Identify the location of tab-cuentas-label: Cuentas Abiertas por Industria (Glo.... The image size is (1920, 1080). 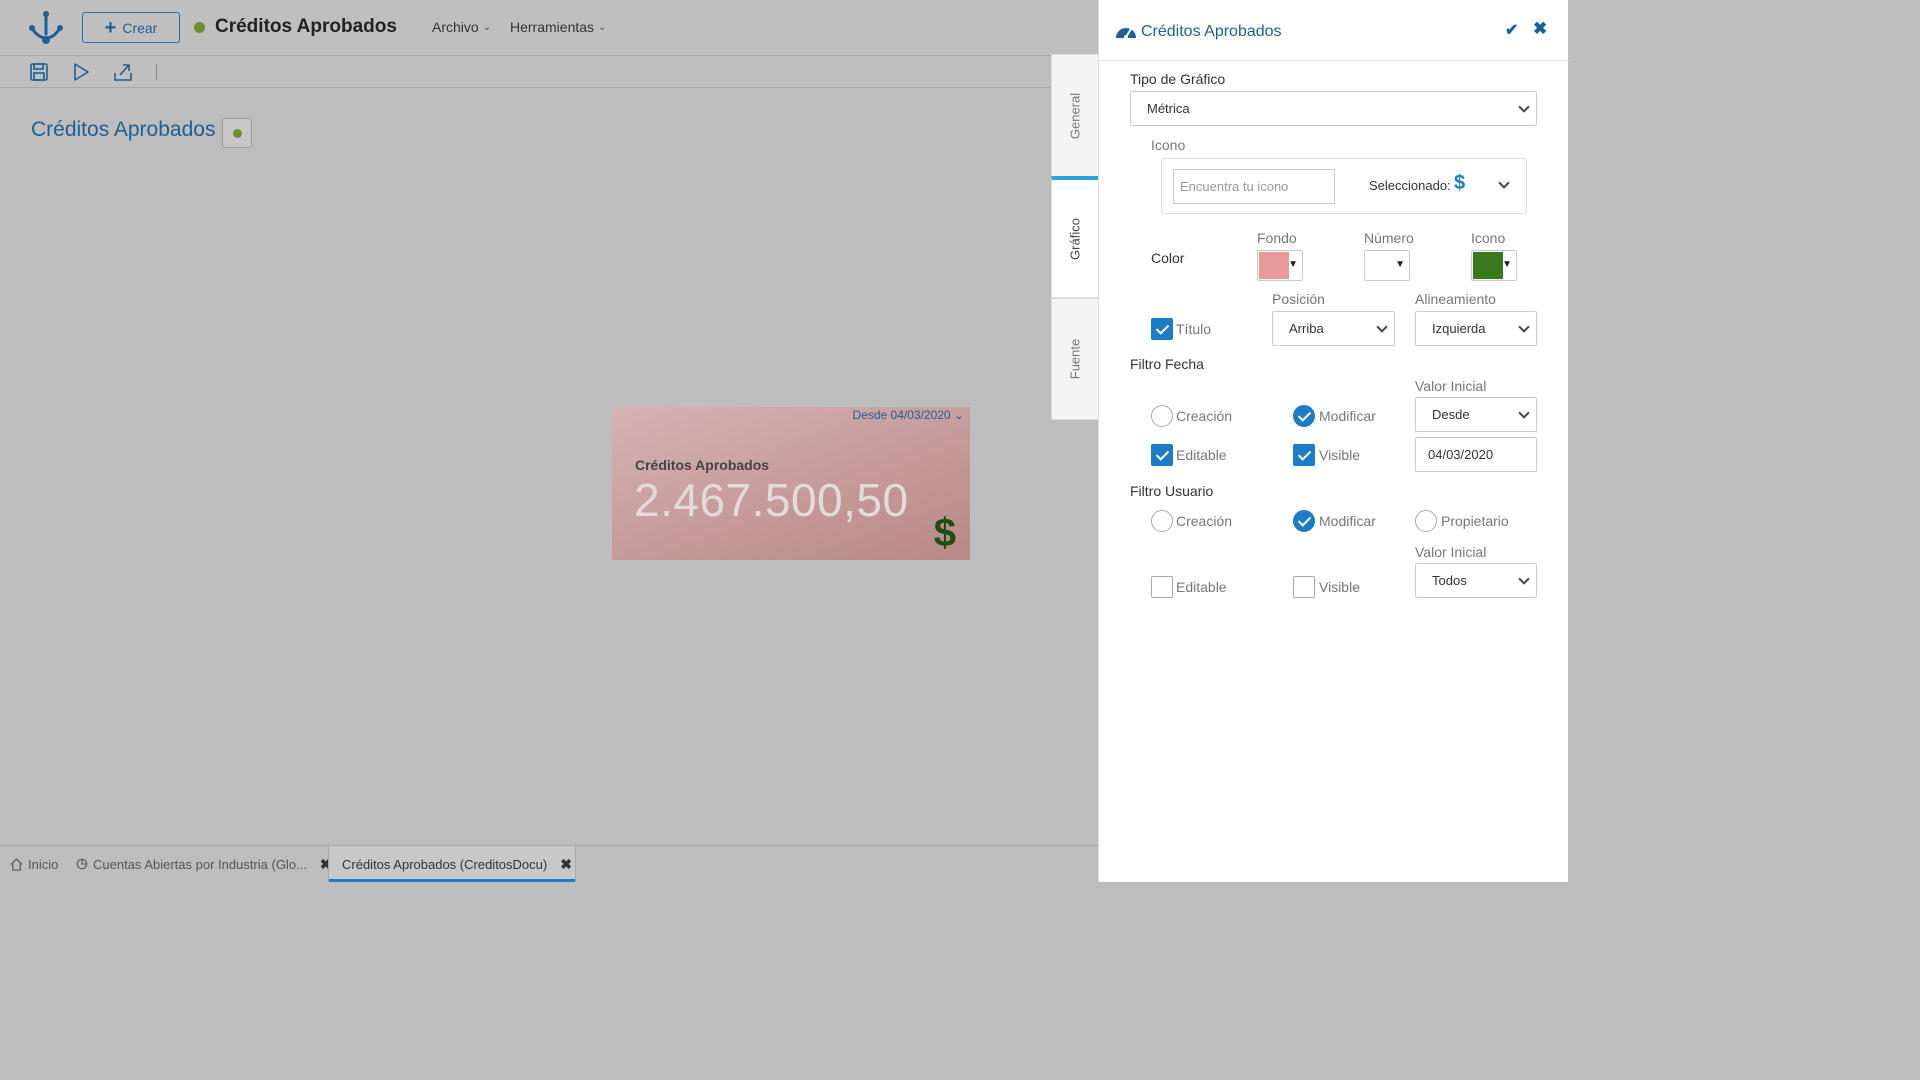
(200, 864).